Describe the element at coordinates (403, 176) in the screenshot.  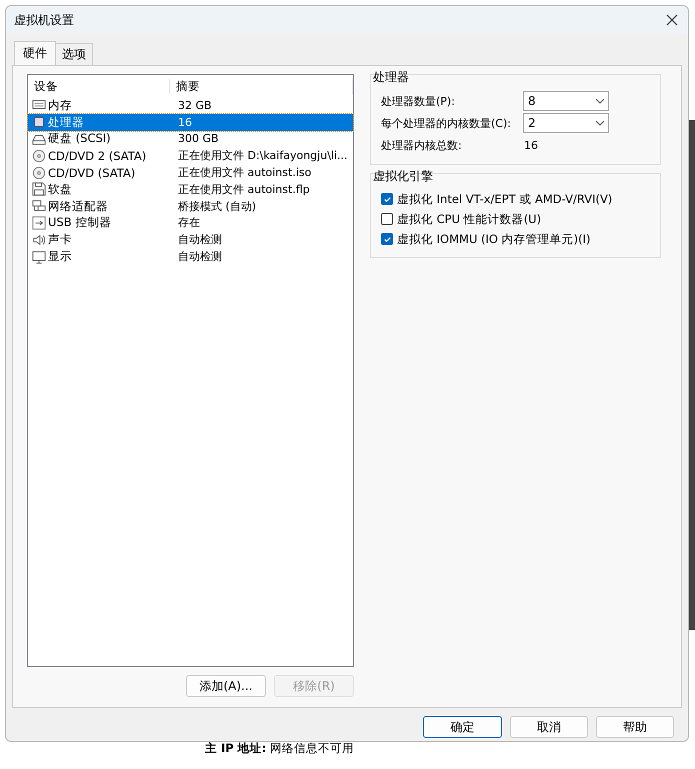
I see `group-title: 虚拟化引擎` at that location.